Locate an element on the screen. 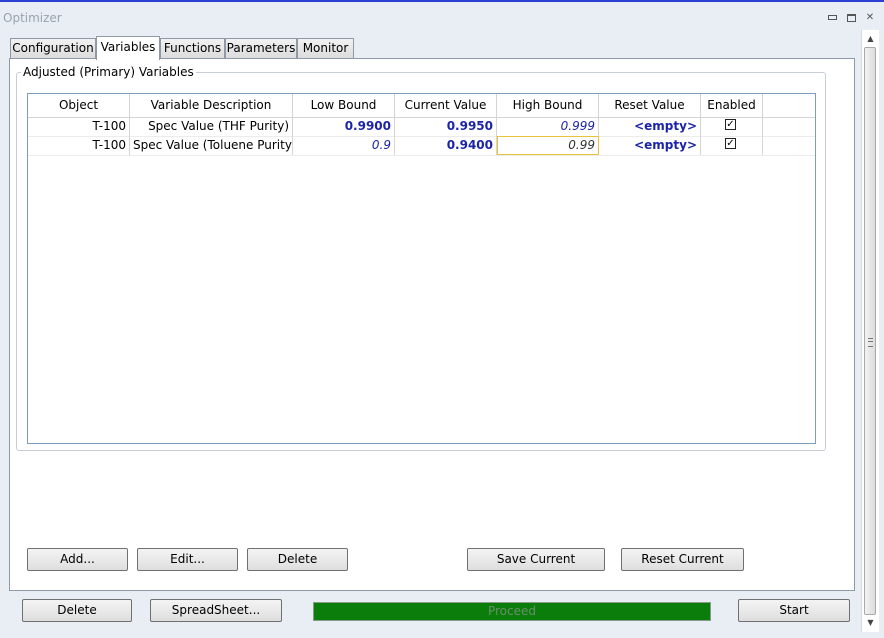 The width and height of the screenshot is (884, 638). header-low-bound: Low Bound is located at coordinates (344, 105).